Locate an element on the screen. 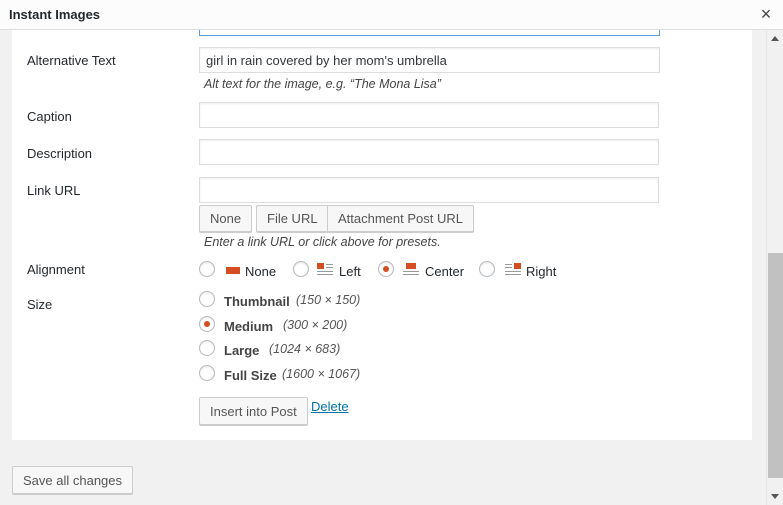 The height and width of the screenshot is (505, 783). alt-text-label: Alternative Text is located at coordinates (71, 60).